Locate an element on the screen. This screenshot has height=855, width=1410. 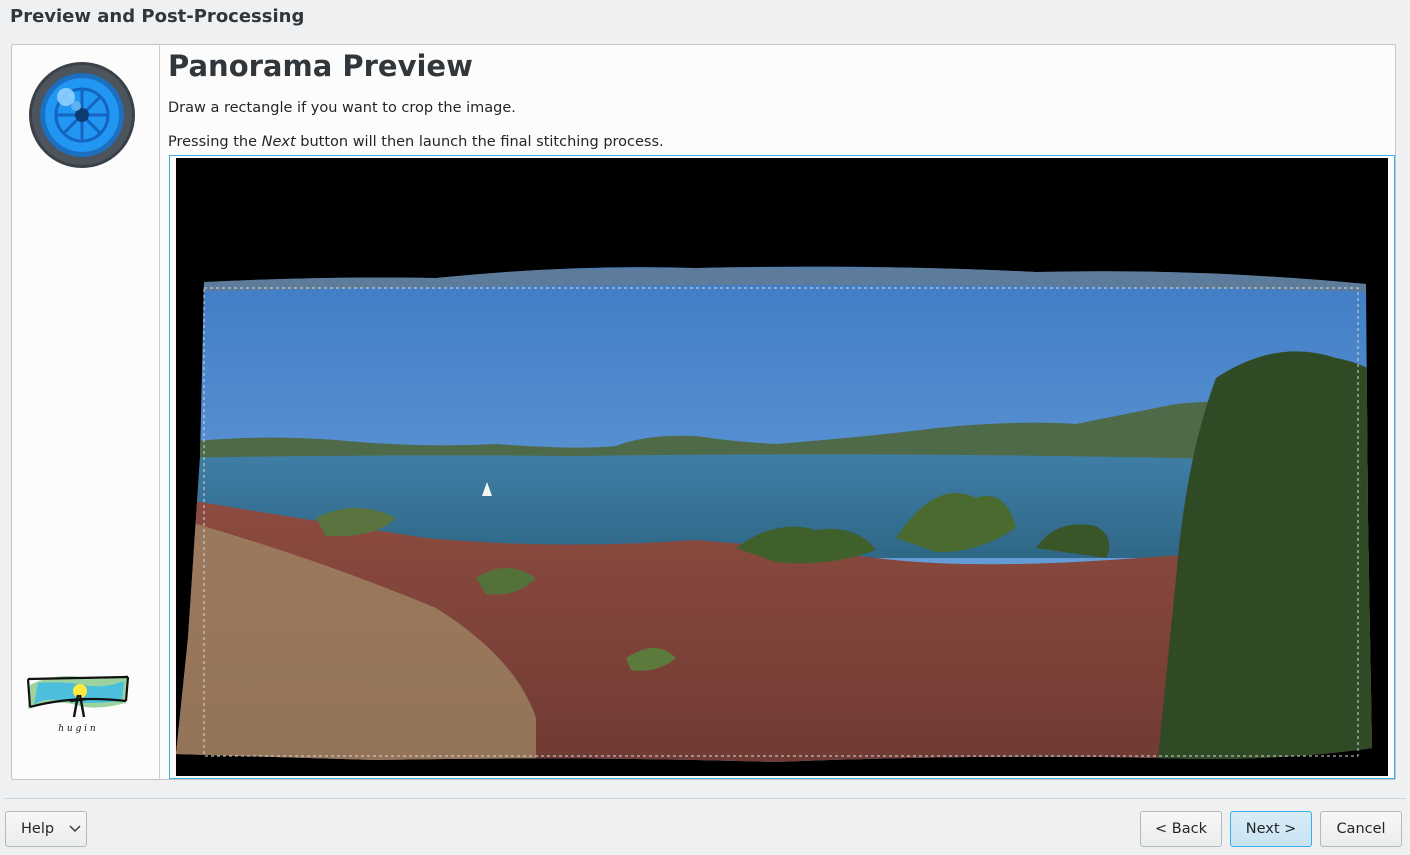
window-title: Preview and Post-Processing is located at coordinates (157, 16).